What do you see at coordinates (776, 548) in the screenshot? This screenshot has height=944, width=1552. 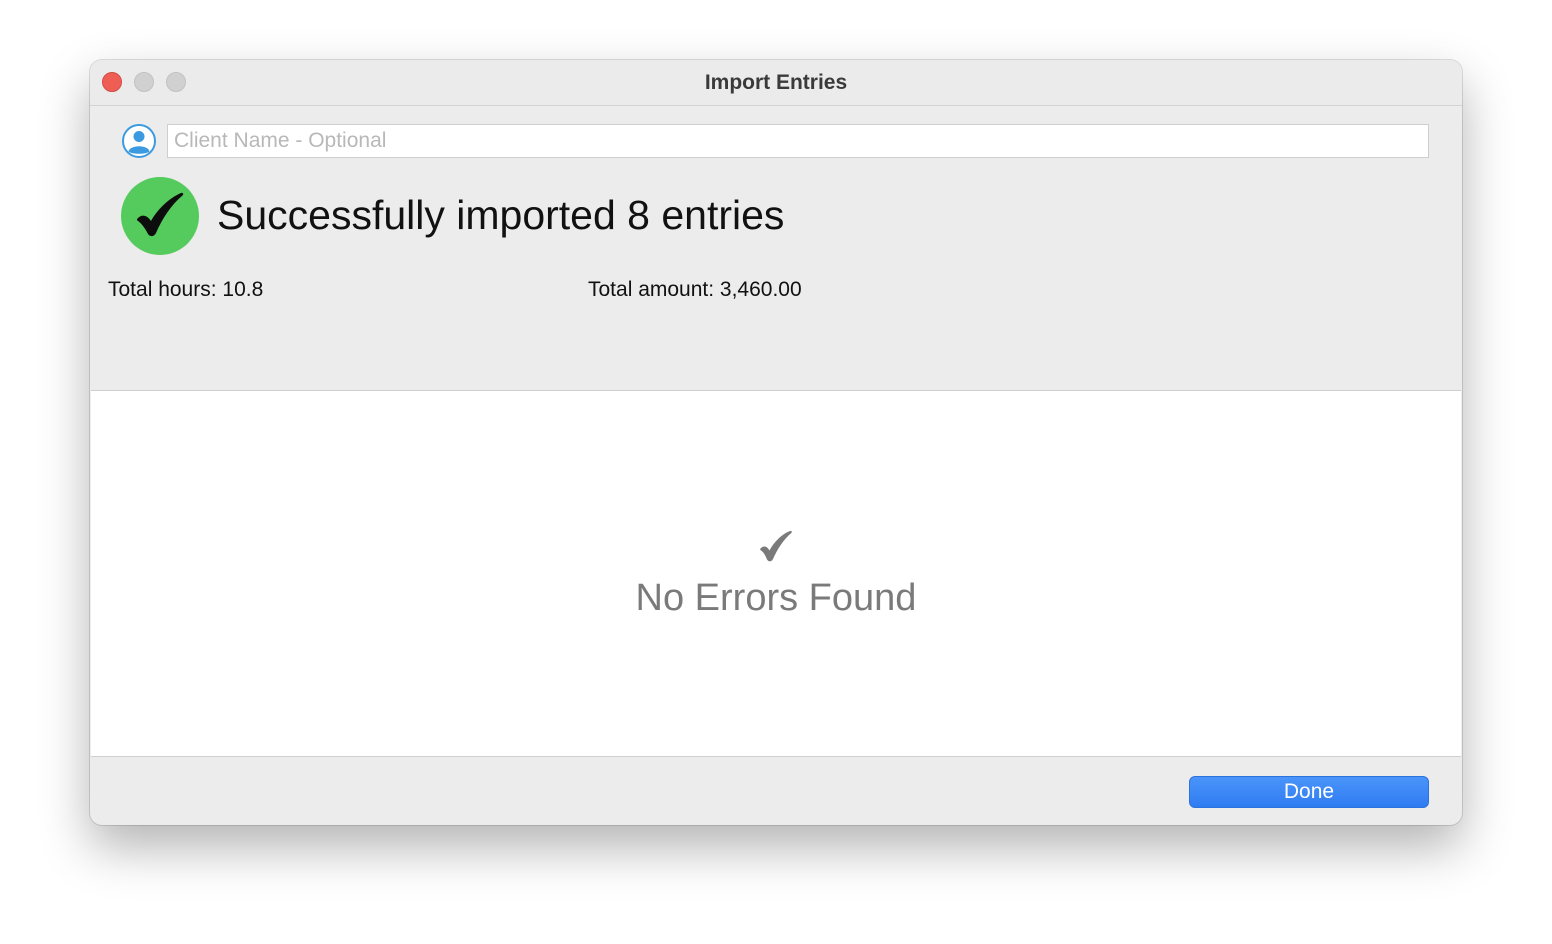 I see `checkmark-icon` at bounding box center [776, 548].